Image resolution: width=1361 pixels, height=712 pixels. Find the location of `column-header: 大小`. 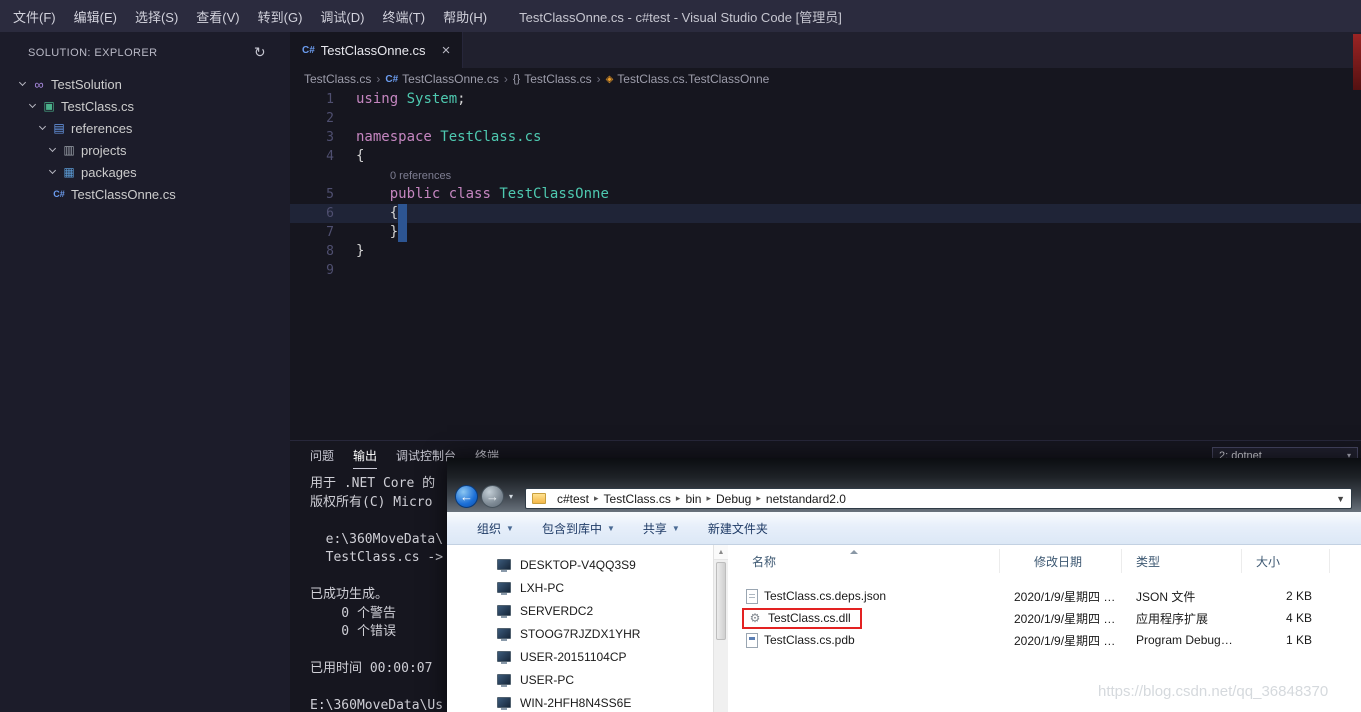

column-header: 大小 is located at coordinates (1286, 561).